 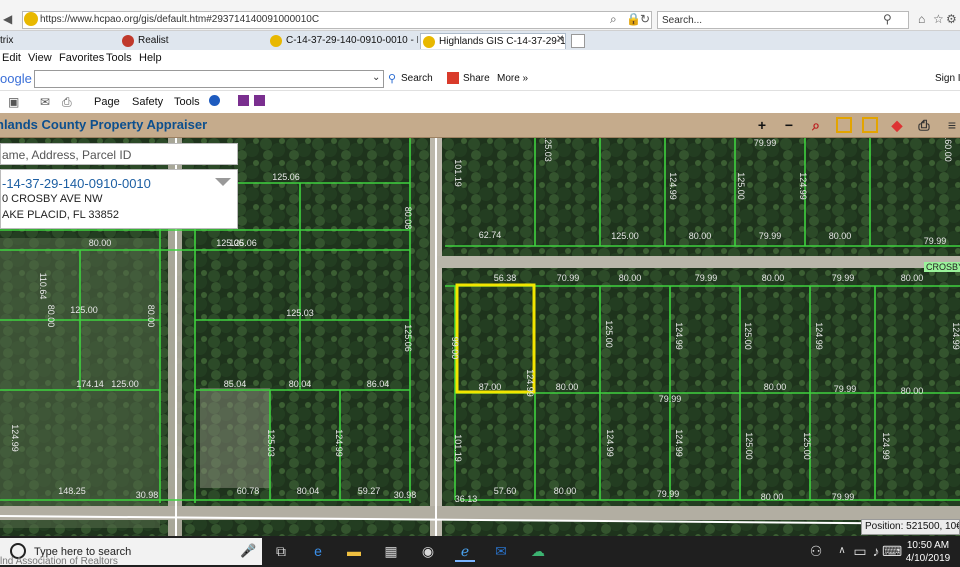 What do you see at coordinates (7, 19) in the screenshot?
I see `back-icon: ◀` at bounding box center [7, 19].